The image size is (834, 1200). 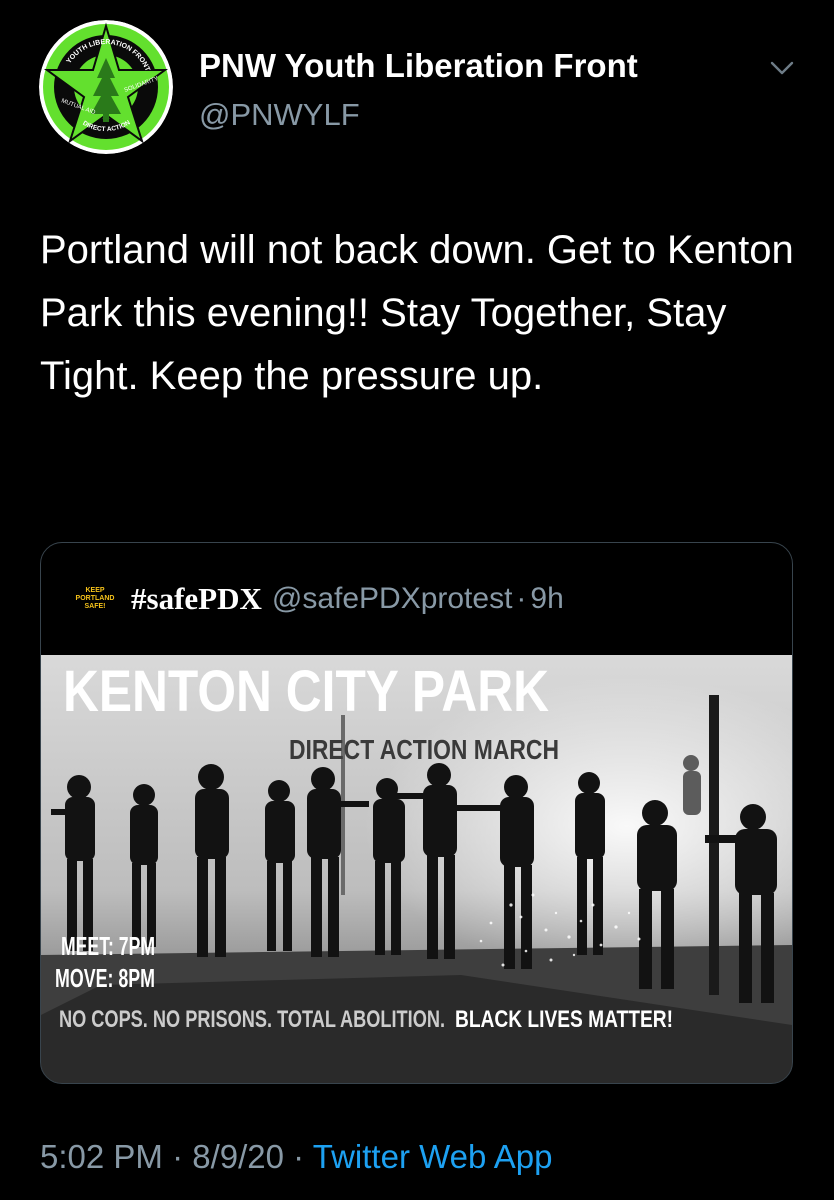 I want to click on quoted-avatar-line: PORTLAND, so click(x=95, y=598).